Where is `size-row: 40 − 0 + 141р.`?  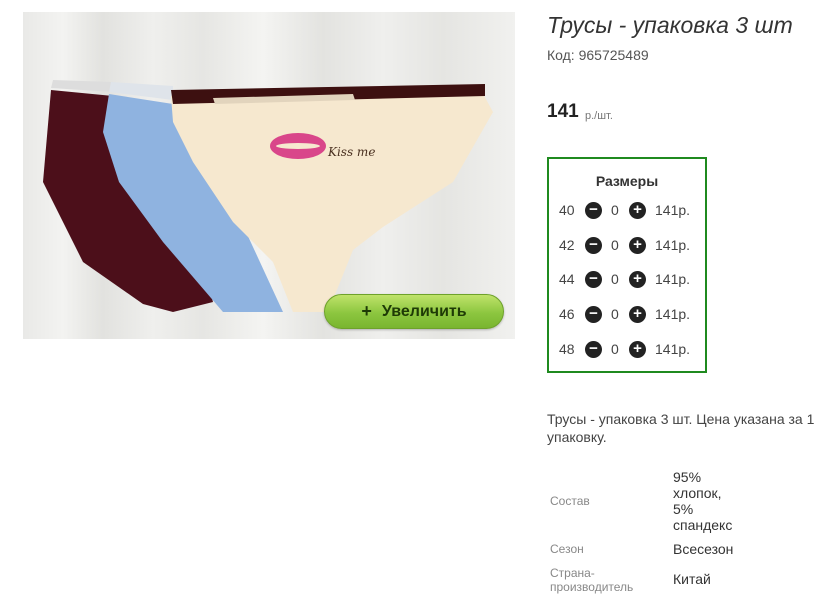 size-row: 40 − 0 + 141р. is located at coordinates (627, 210).